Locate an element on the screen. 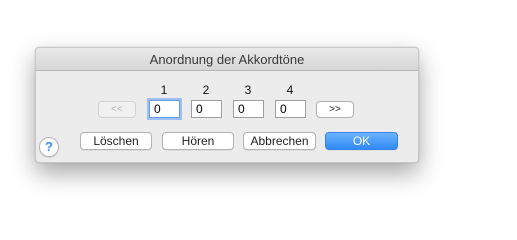 The width and height of the screenshot is (517, 240). column-label-4: 4 is located at coordinates (290, 90).